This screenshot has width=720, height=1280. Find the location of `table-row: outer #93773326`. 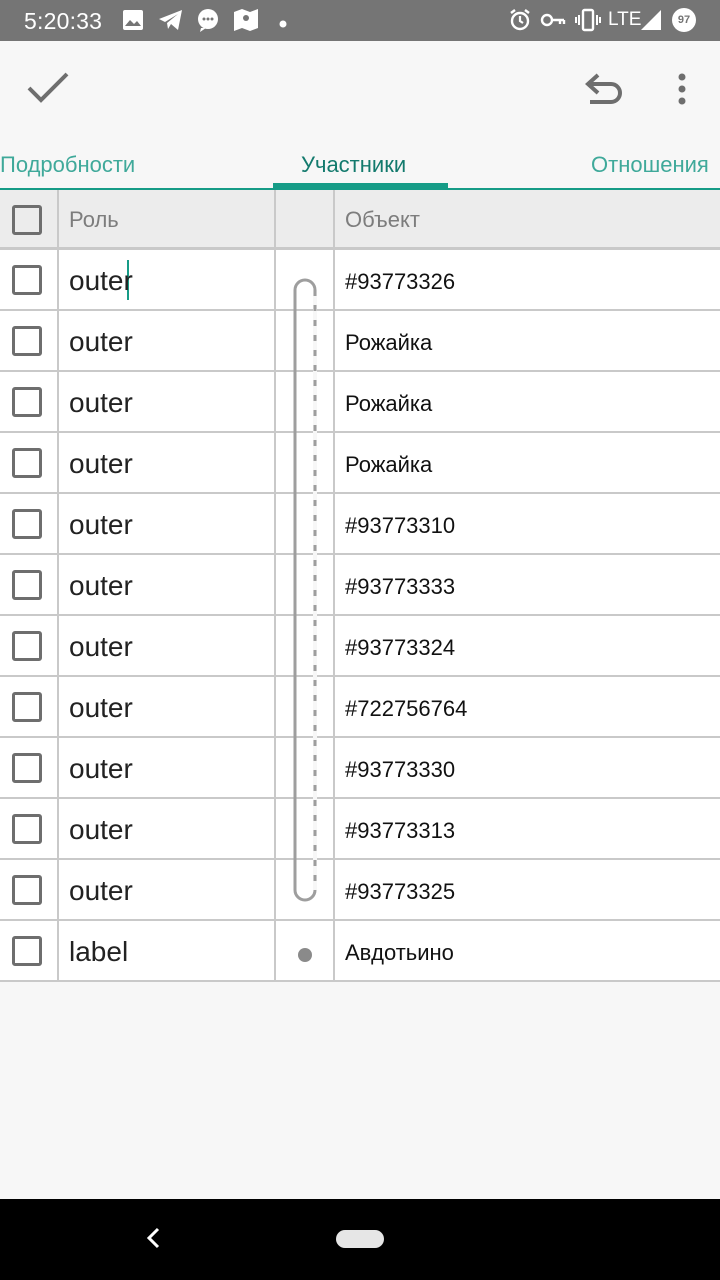

table-row: outer #93773326 is located at coordinates (360, 280).